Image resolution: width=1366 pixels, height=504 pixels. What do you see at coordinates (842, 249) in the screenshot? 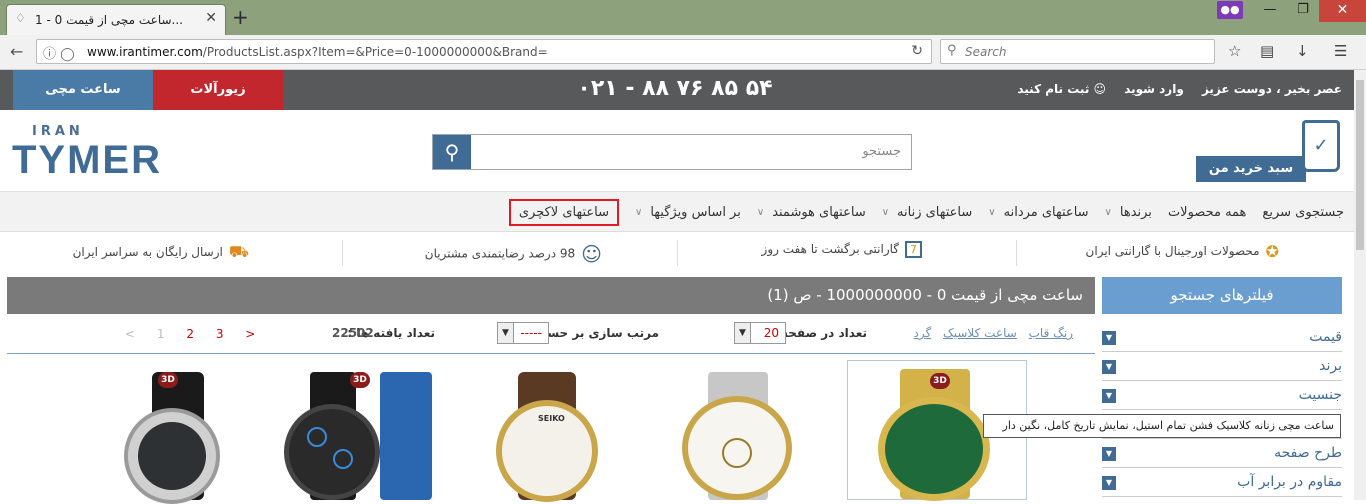
I see `benefit-return: 7گارانتی برگشت تا هفت روز` at bounding box center [842, 249].